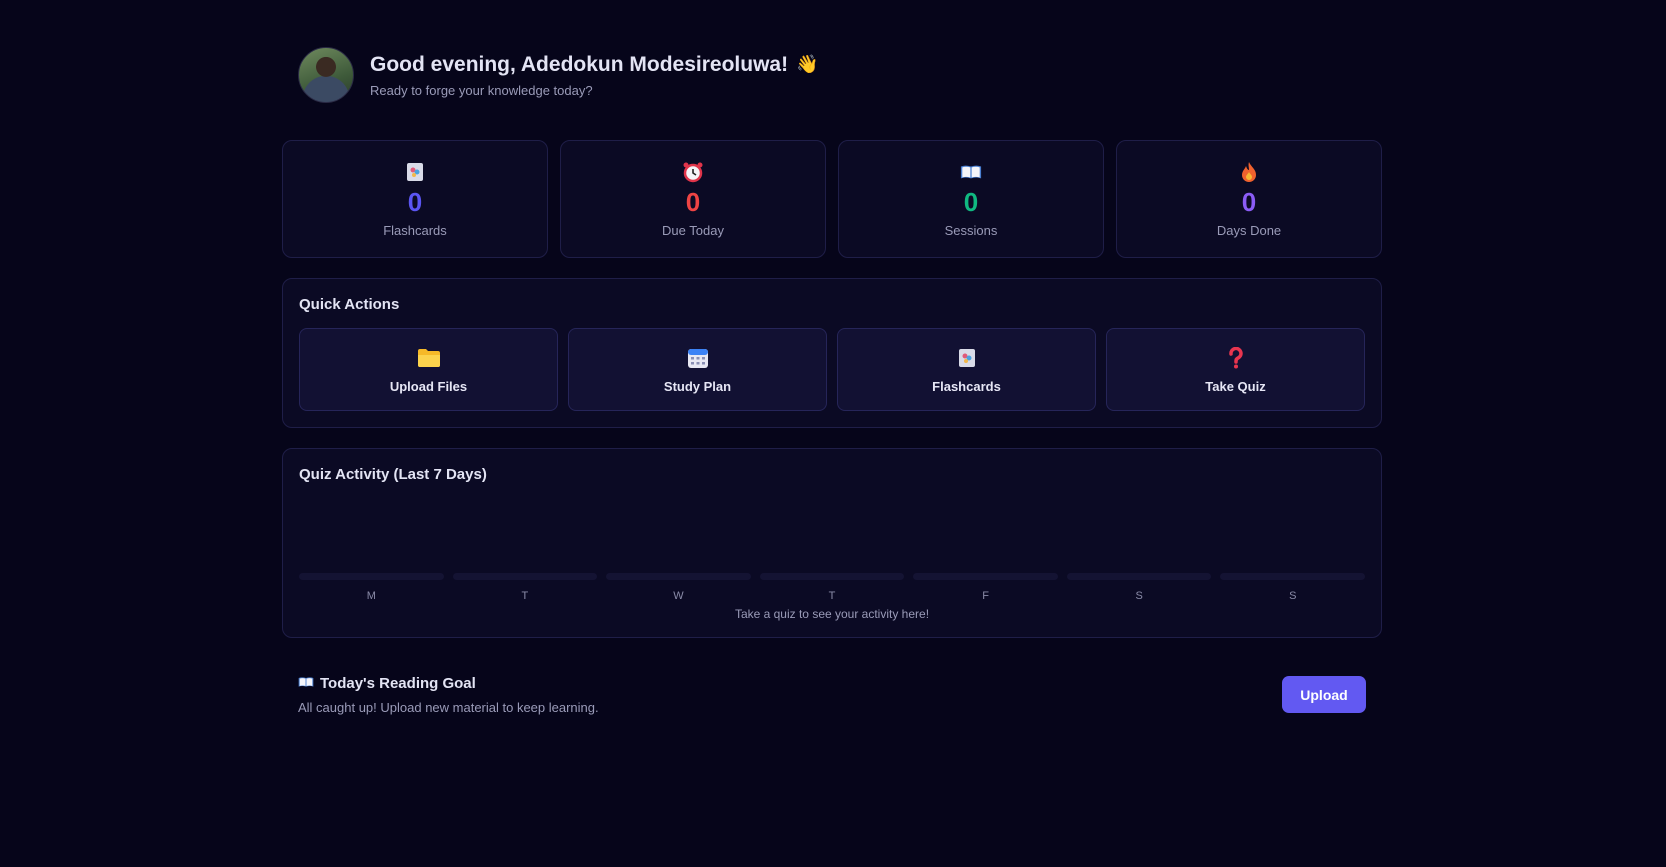  I want to click on alarm-clock-icon, so click(693, 172).